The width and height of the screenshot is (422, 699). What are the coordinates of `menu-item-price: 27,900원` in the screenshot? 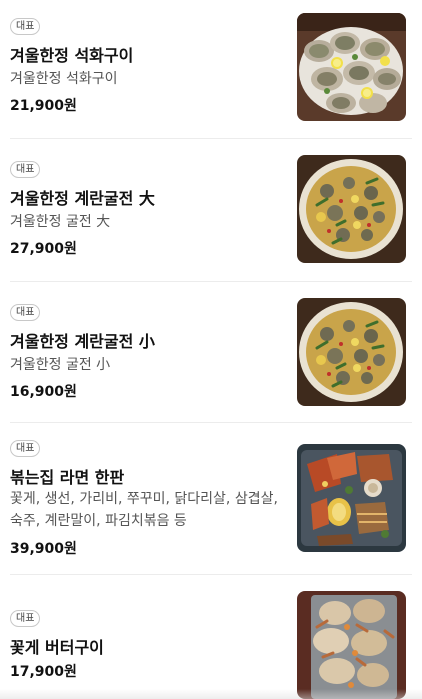 It's located at (43, 249).